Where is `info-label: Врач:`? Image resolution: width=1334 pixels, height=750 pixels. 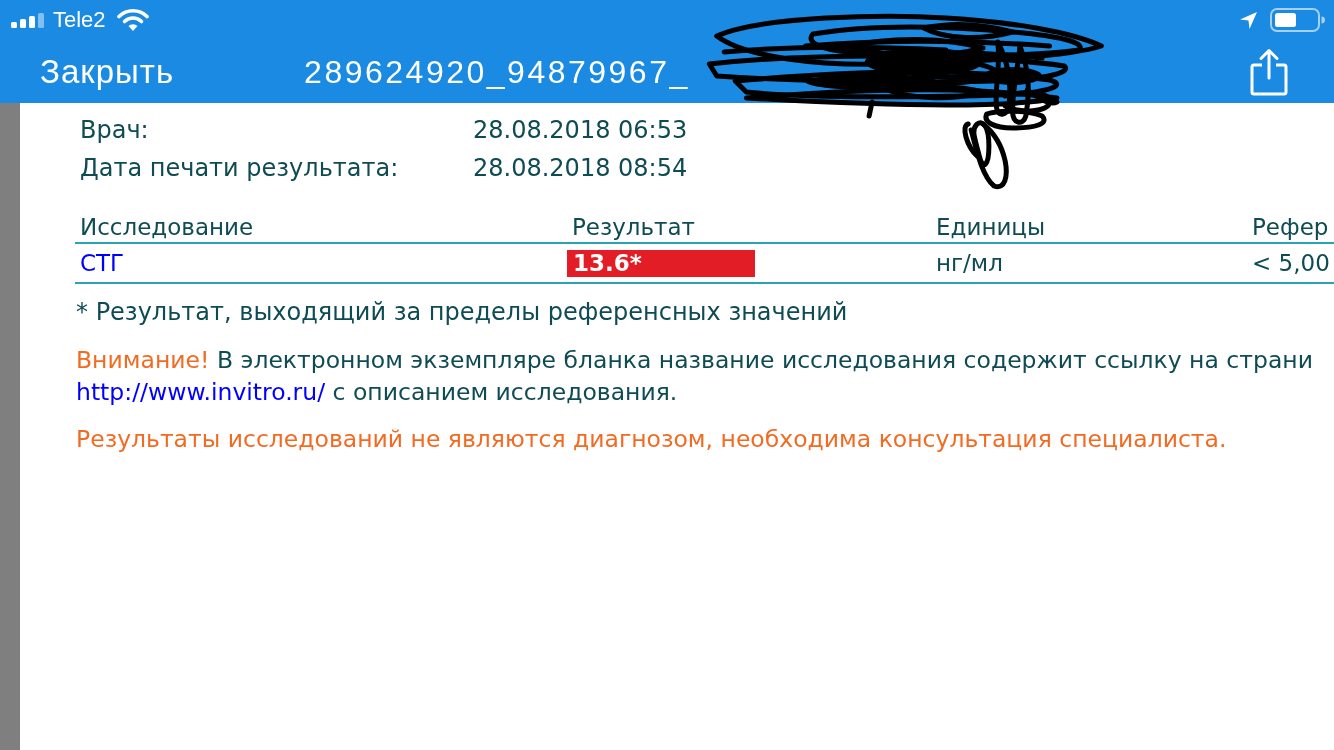
info-label: Врач: is located at coordinates (115, 130).